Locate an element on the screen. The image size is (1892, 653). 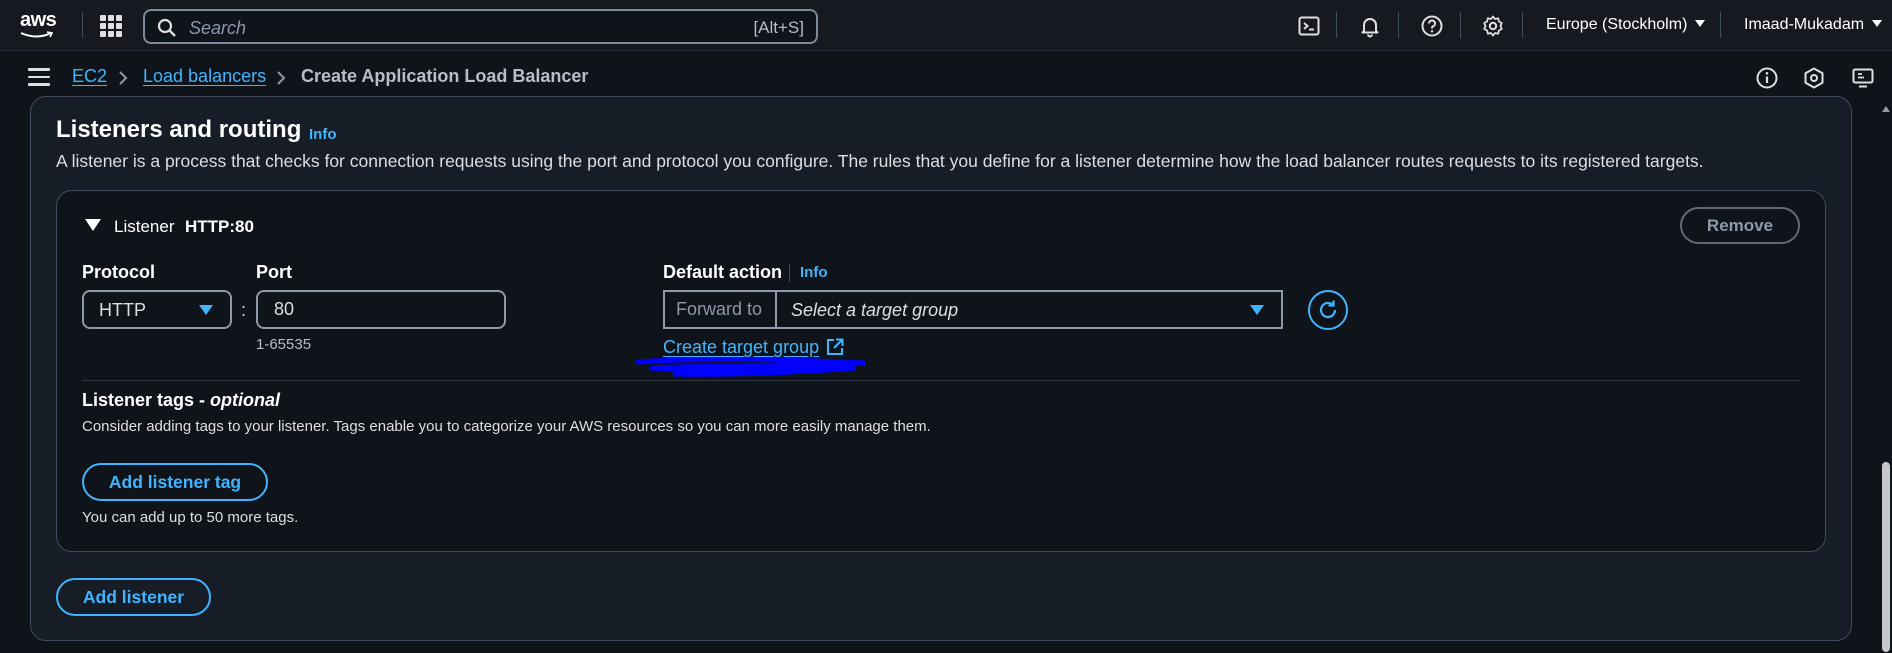
port-label: Port is located at coordinates (274, 272).